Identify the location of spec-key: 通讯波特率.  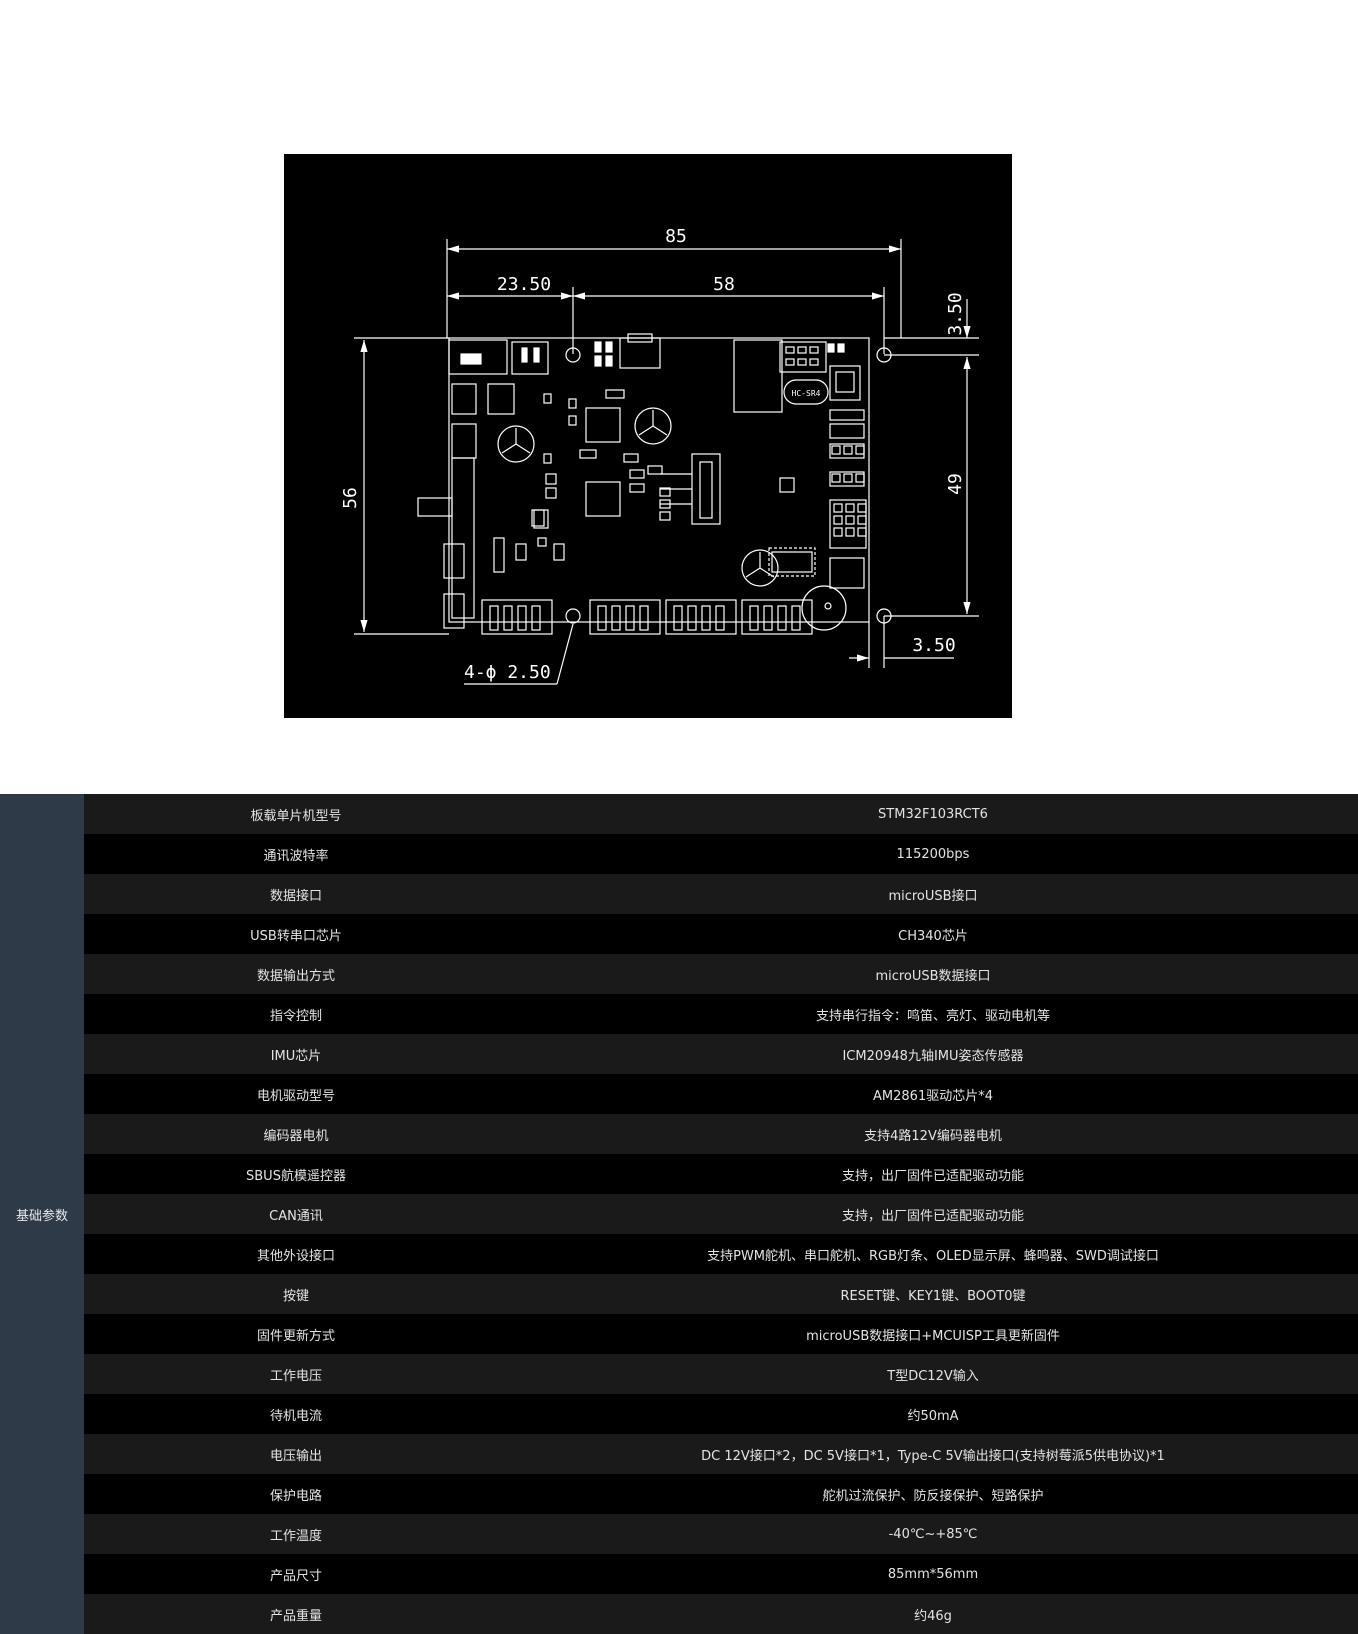
(296, 856).